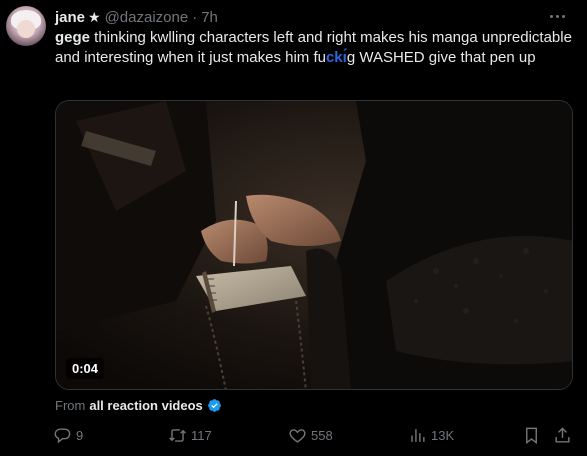 Image resolution: width=587 pixels, height=456 pixels. I want to click on like-button: 558, so click(310, 435).